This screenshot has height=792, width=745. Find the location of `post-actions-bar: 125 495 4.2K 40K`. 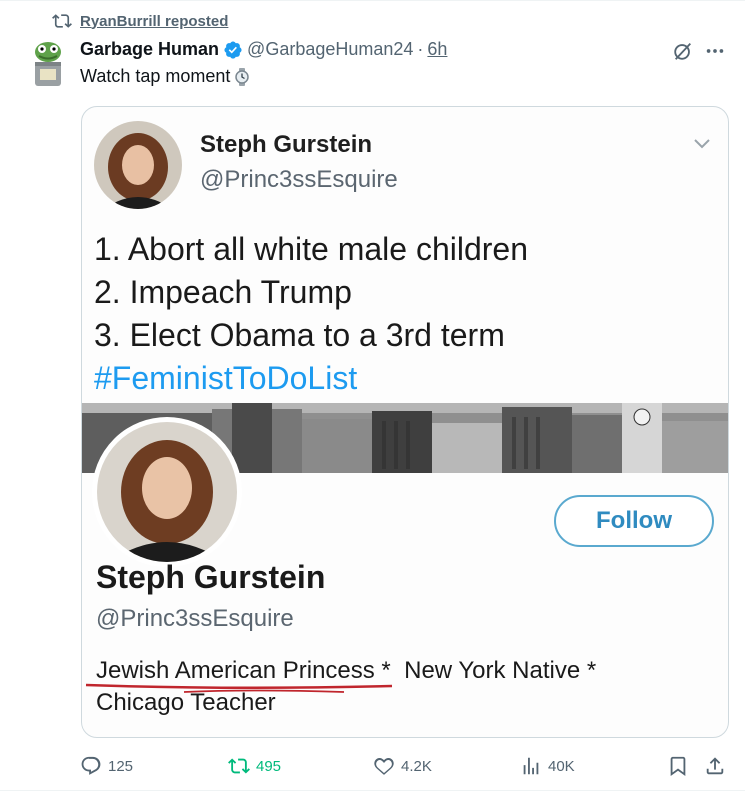

post-actions-bar: 125 495 4.2K 40K is located at coordinates (405, 768).